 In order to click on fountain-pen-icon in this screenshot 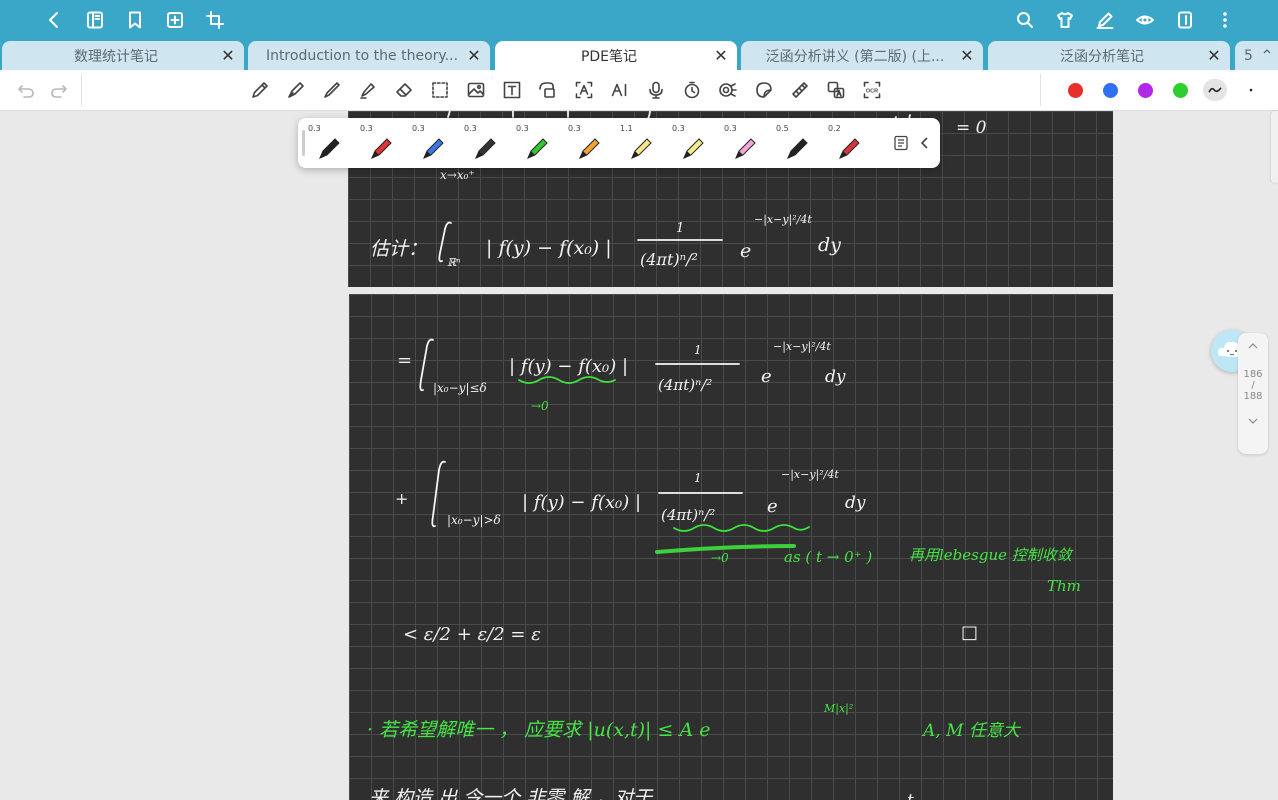, I will do `click(296, 90)`.